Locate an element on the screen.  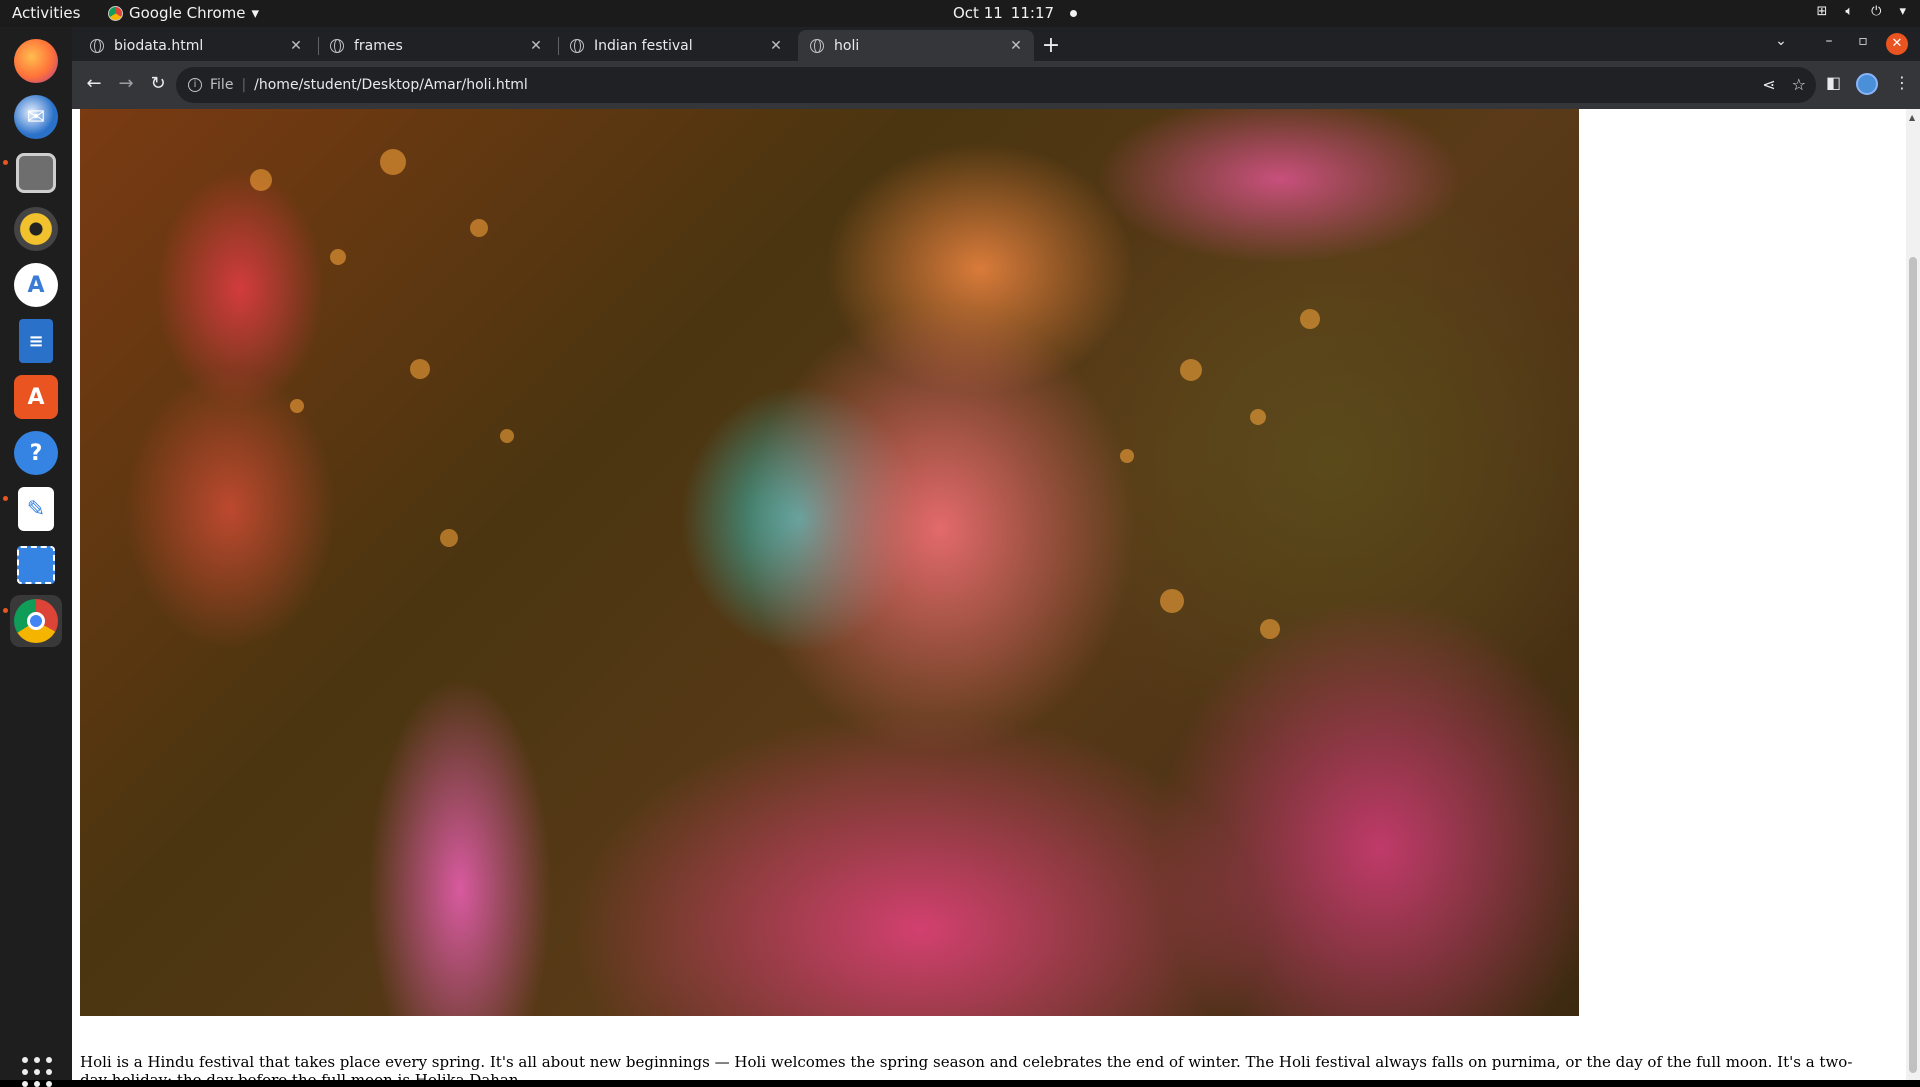
show-applications-icon is located at coordinates (37, 1072).